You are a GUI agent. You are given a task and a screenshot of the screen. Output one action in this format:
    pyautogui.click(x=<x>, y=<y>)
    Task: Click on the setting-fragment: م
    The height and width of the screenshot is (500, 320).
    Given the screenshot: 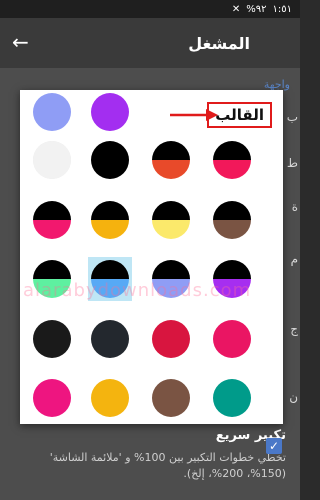 What is the action you would take?
    pyautogui.click(x=294, y=259)
    